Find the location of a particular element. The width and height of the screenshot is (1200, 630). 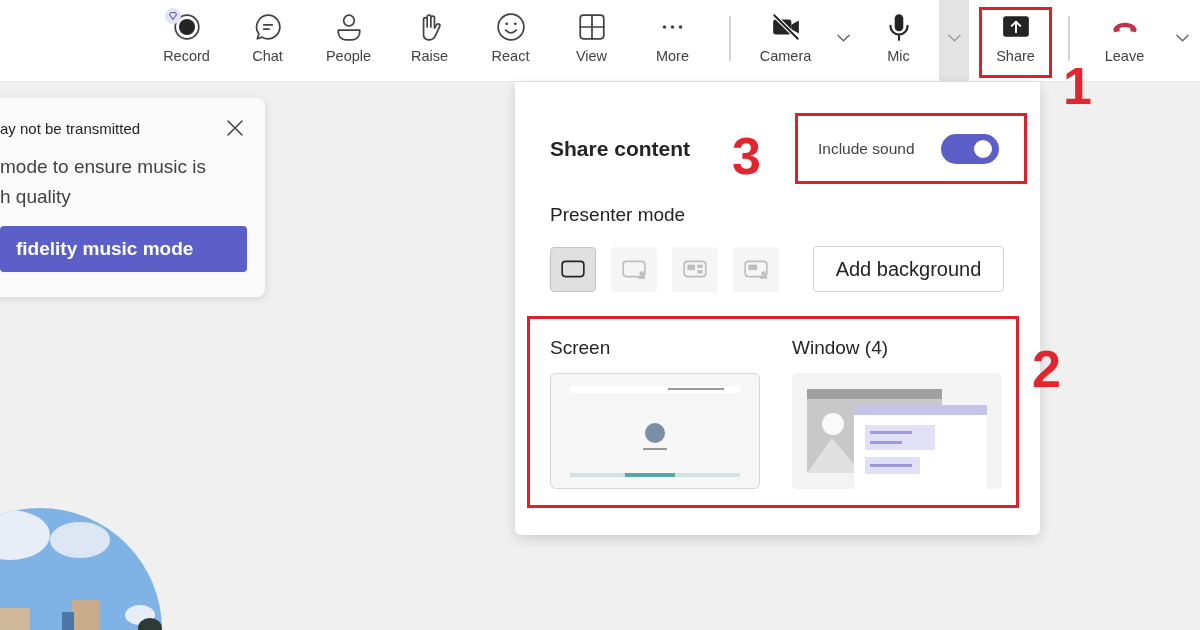

record-icon is located at coordinates (186, 27).